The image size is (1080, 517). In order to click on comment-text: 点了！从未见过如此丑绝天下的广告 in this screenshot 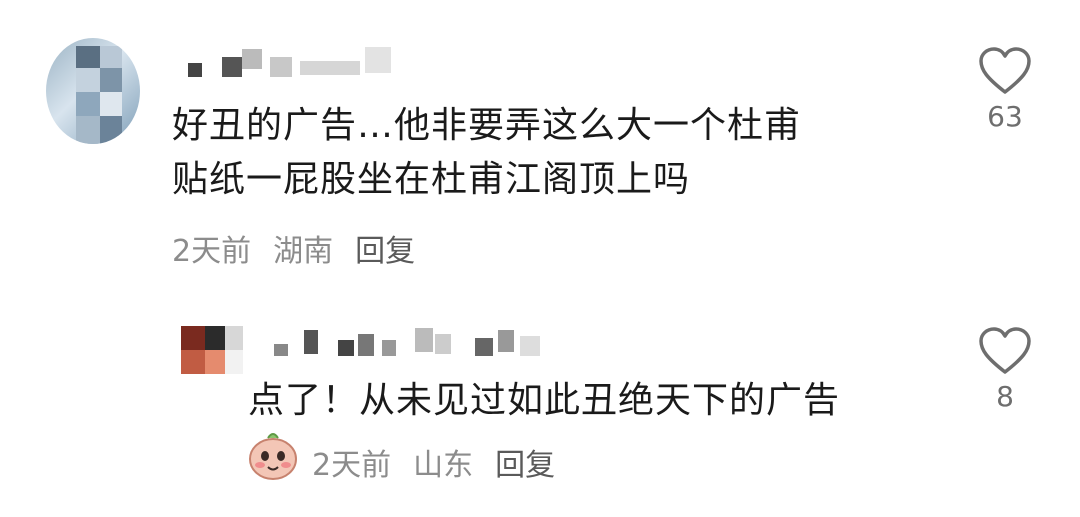, I will do `click(544, 400)`.